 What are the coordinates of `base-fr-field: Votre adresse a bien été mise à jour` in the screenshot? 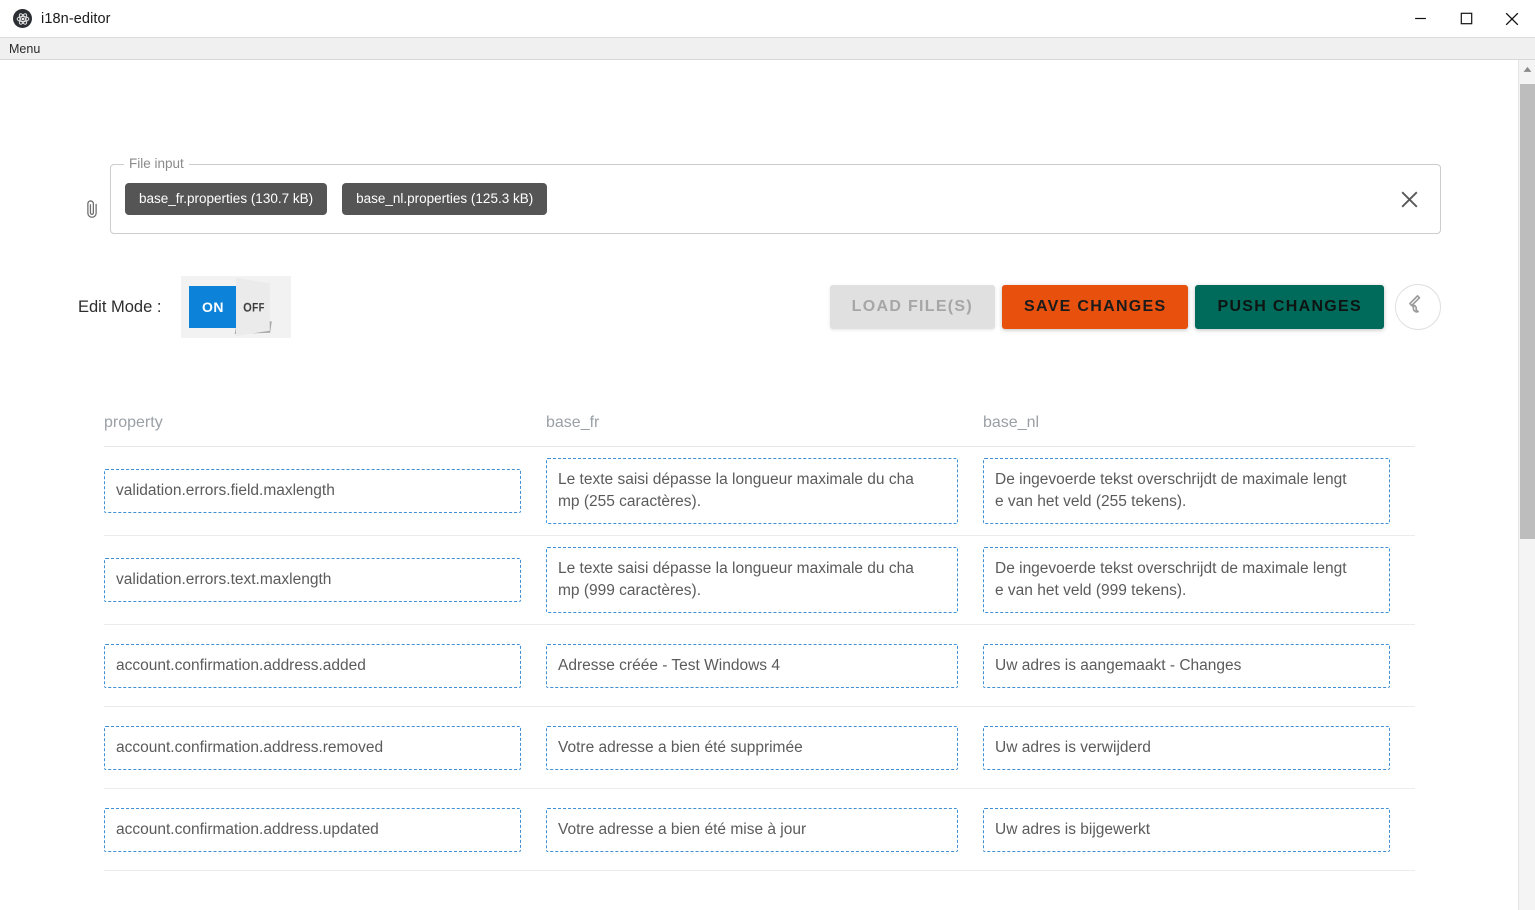 It's located at (752, 829).